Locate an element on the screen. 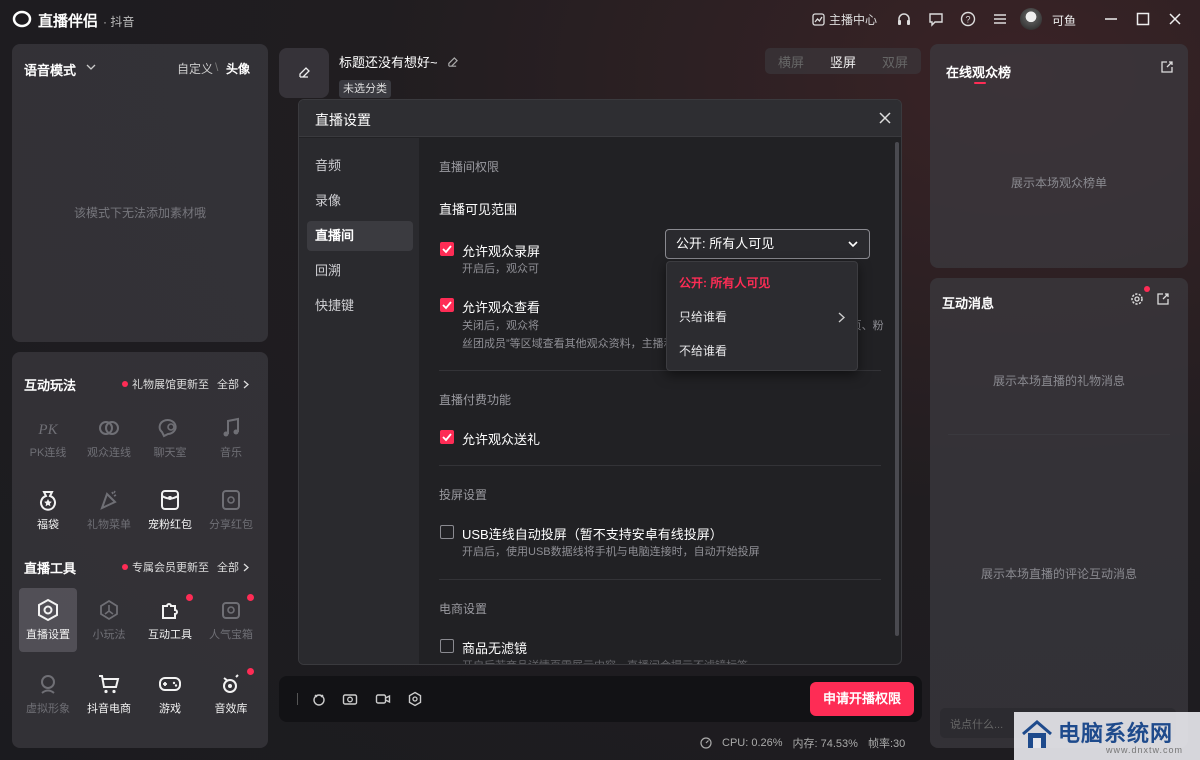 The width and height of the screenshot is (1200, 760). maximize-icon is located at coordinates (1143, 19).